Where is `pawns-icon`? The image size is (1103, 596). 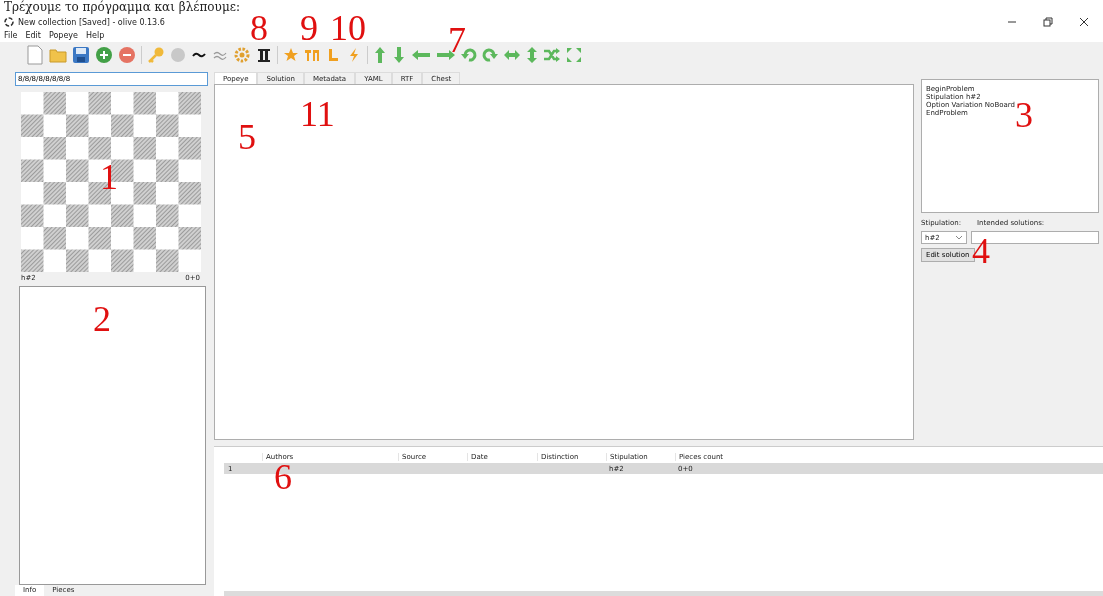
pawns-icon is located at coordinates (312, 55).